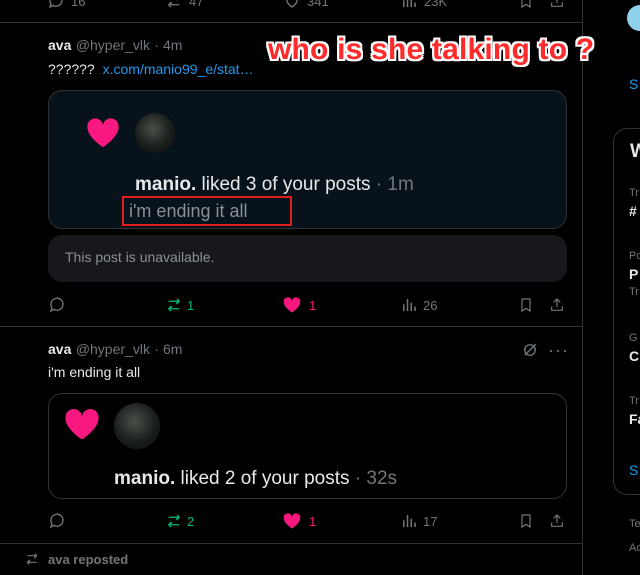  I want to click on more-options-button: ···, so click(558, 350).